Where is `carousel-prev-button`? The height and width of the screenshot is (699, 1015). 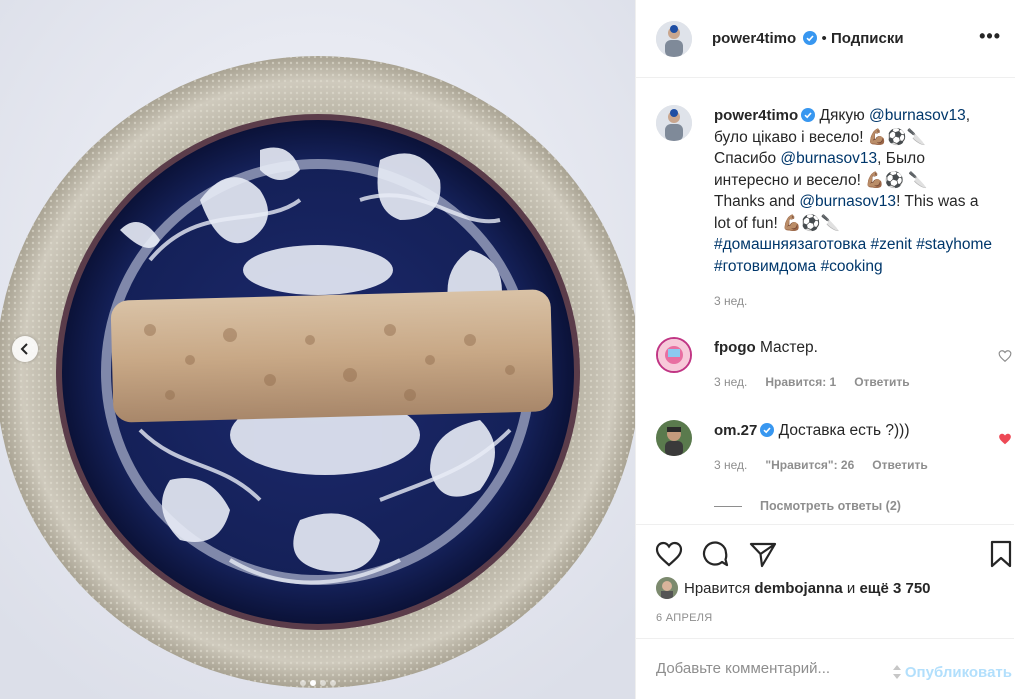 carousel-prev-button is located at coordinates (25, 349).